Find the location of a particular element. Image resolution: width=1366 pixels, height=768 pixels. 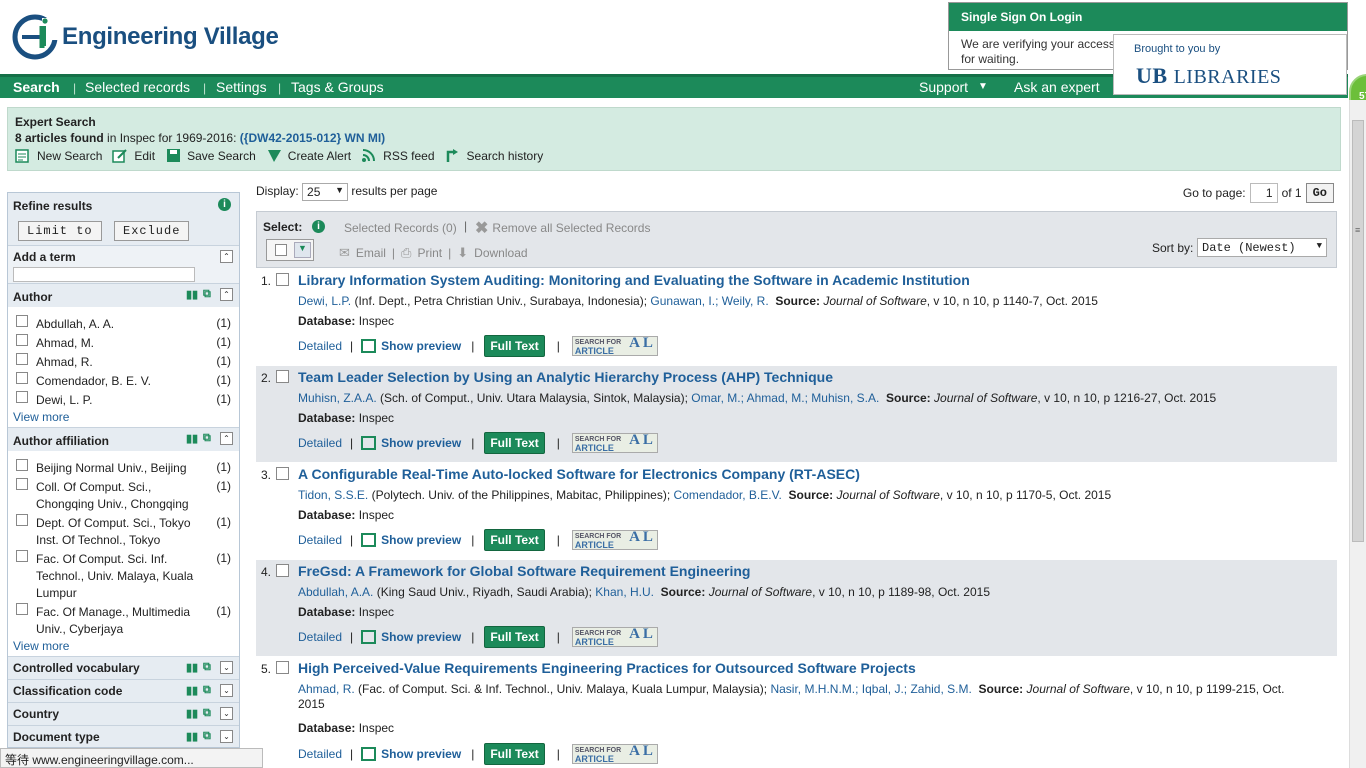

create-alert-button: Create Alert is located at coordinates (308, 155).